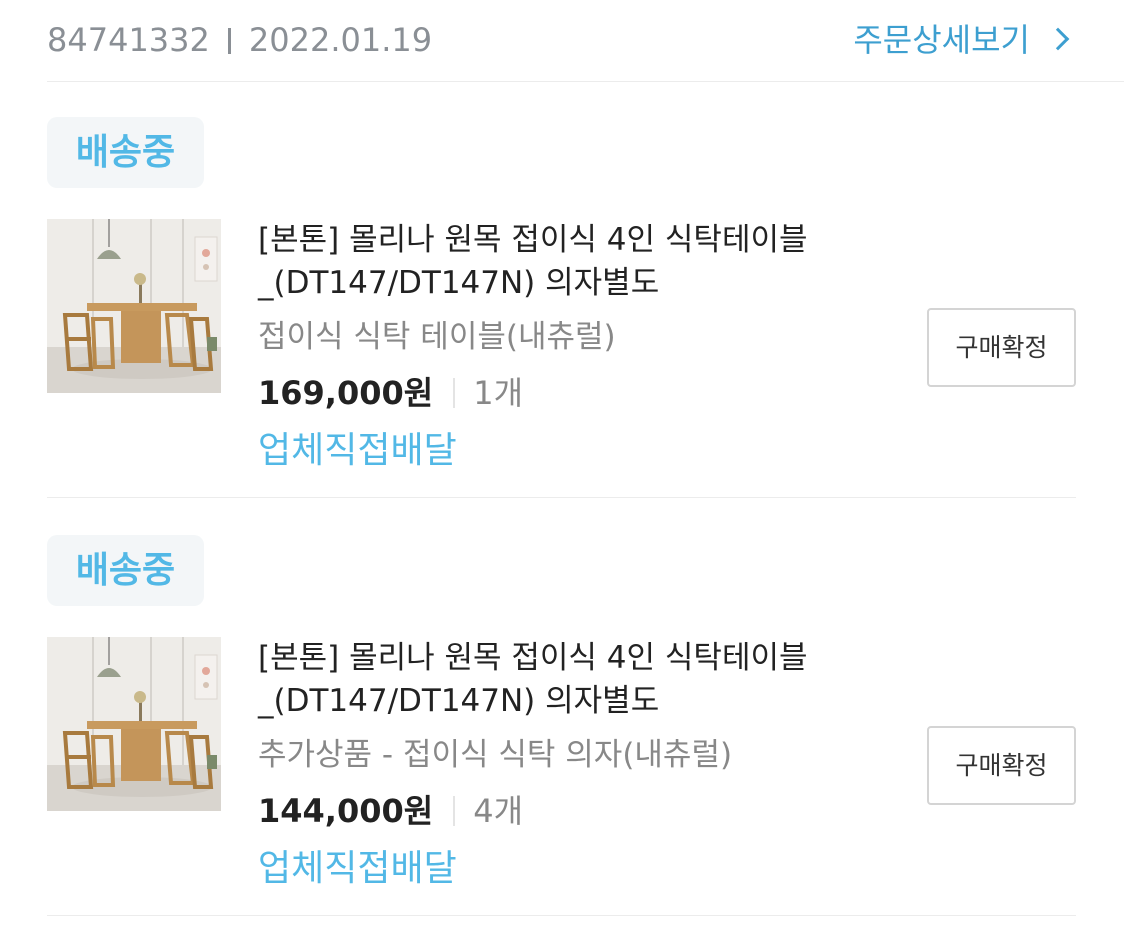 This screenshot has width=1124, height=928. What do you see at coordinates (498, 811) in the screenshot?
I see `quantity: 4개` at bounding box center [498, 811].